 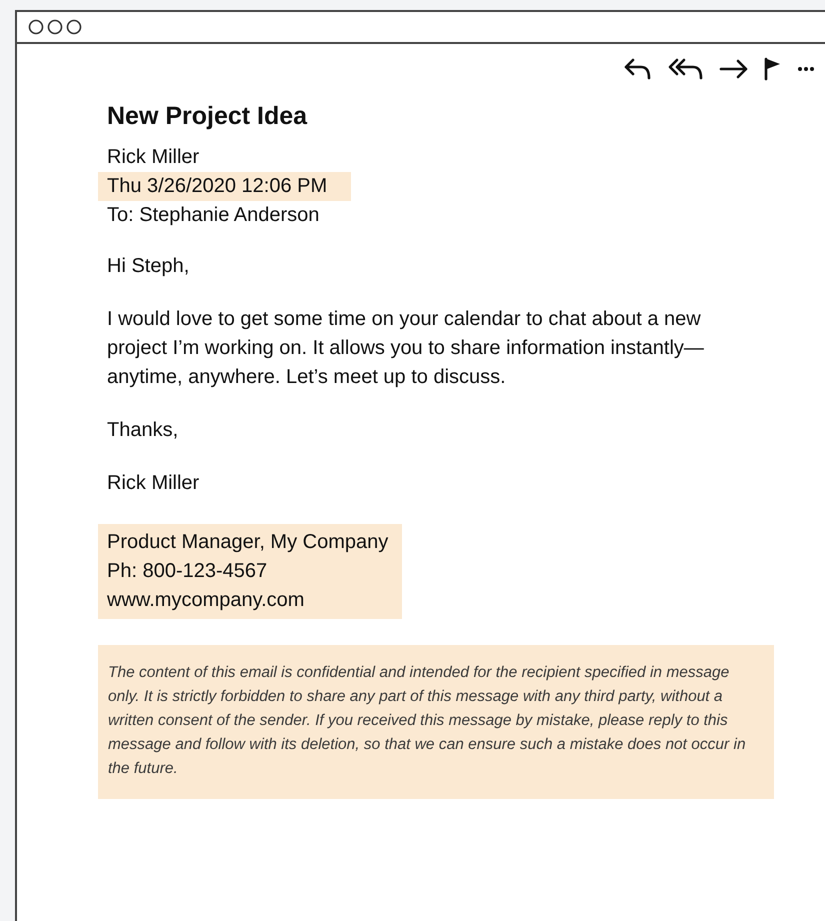 I want to click on signature-line: Ph: 800-123-4567, so click(x=187, y=571).